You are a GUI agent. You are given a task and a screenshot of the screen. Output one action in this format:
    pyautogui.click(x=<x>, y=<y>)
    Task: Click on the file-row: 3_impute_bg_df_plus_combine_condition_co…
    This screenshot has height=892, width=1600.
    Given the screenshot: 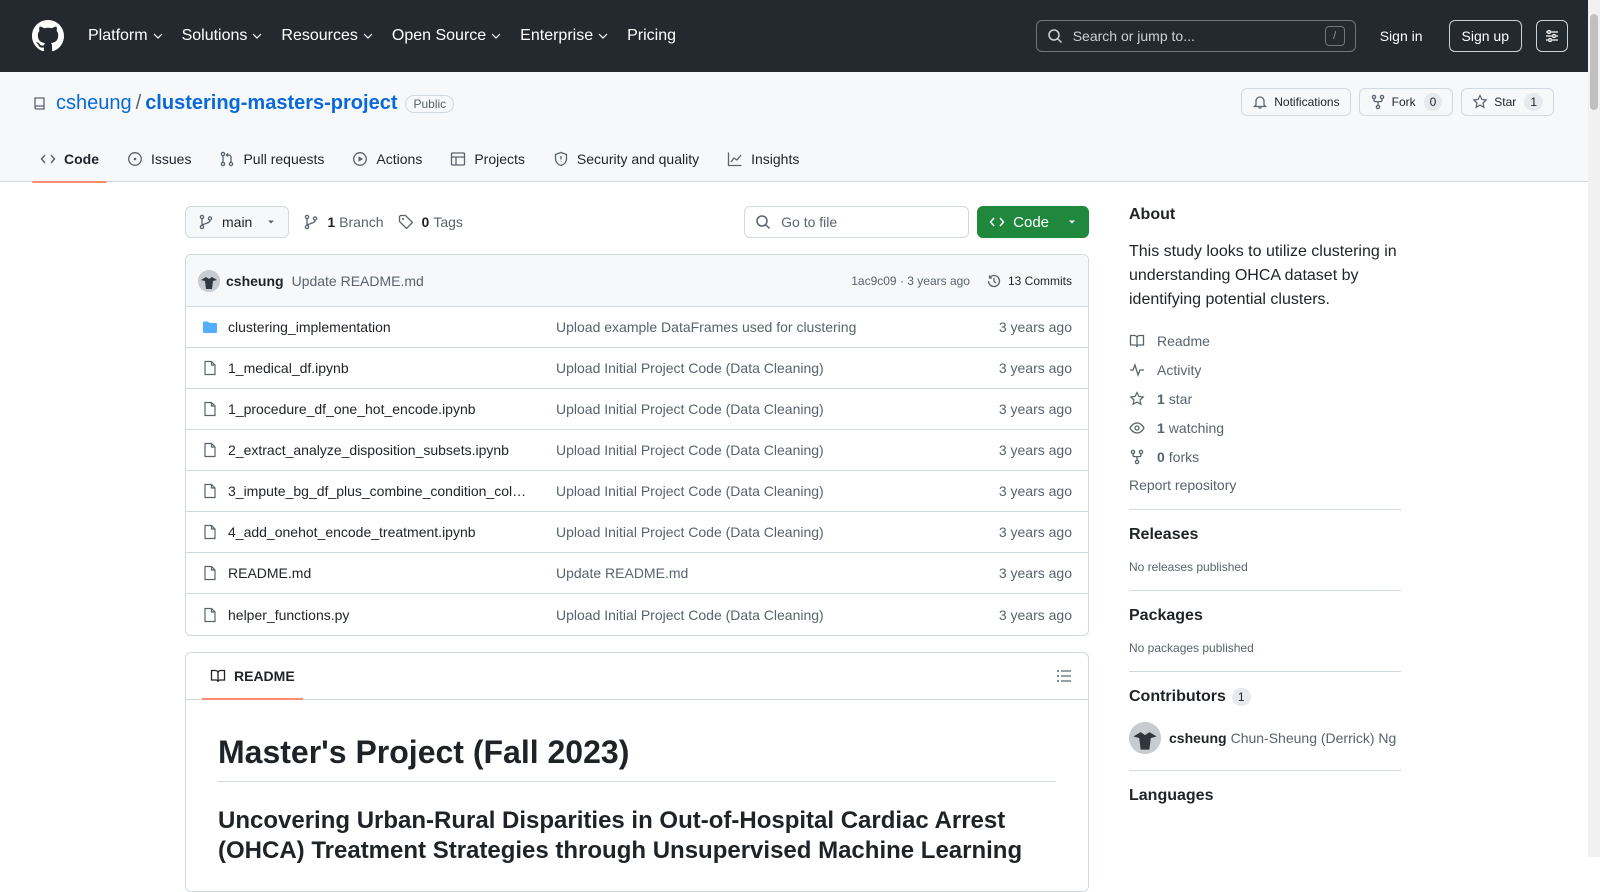 What is the action you would take?
    pyautogui.click(x=637, y=491)
    